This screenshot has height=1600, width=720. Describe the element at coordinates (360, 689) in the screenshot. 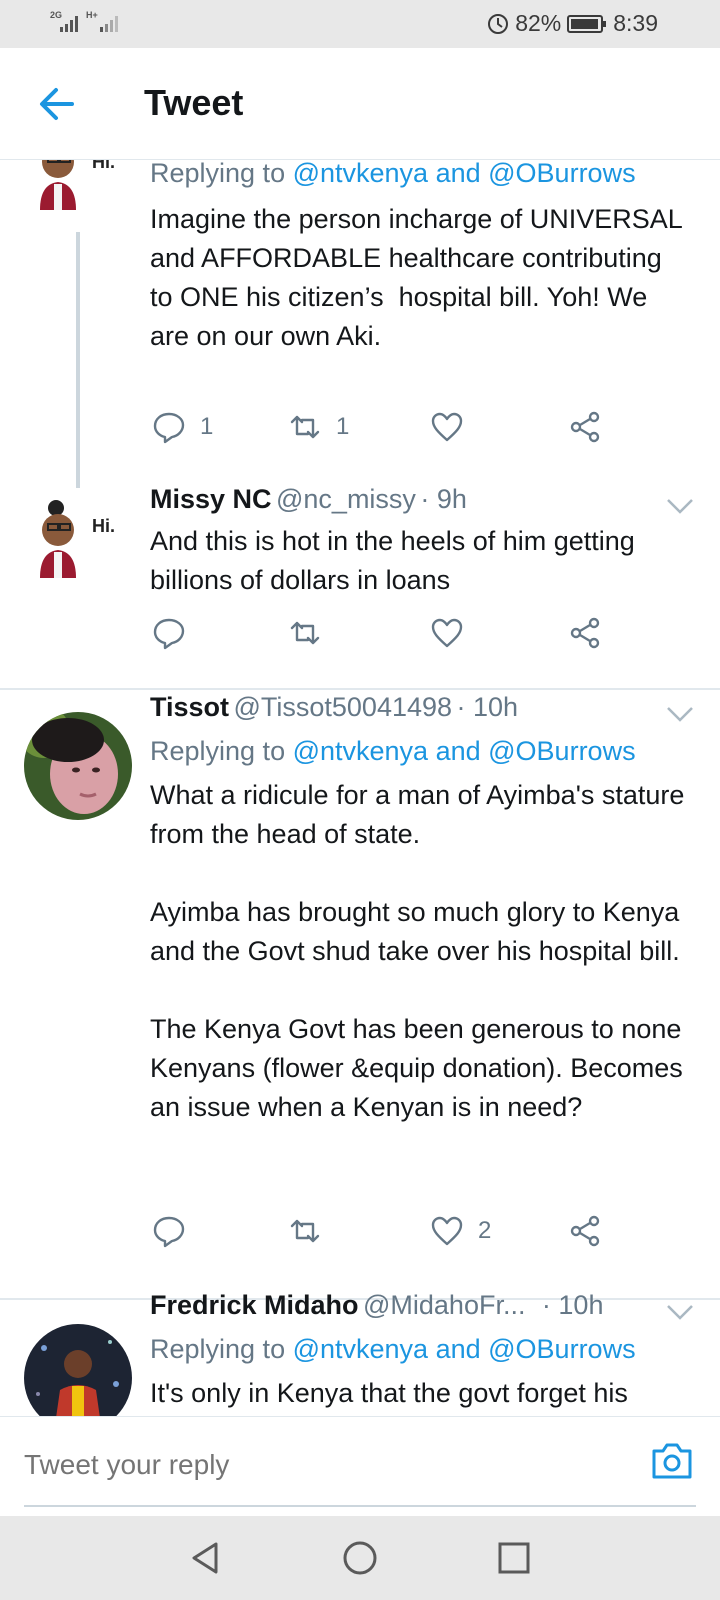

I see `divider` at that location.